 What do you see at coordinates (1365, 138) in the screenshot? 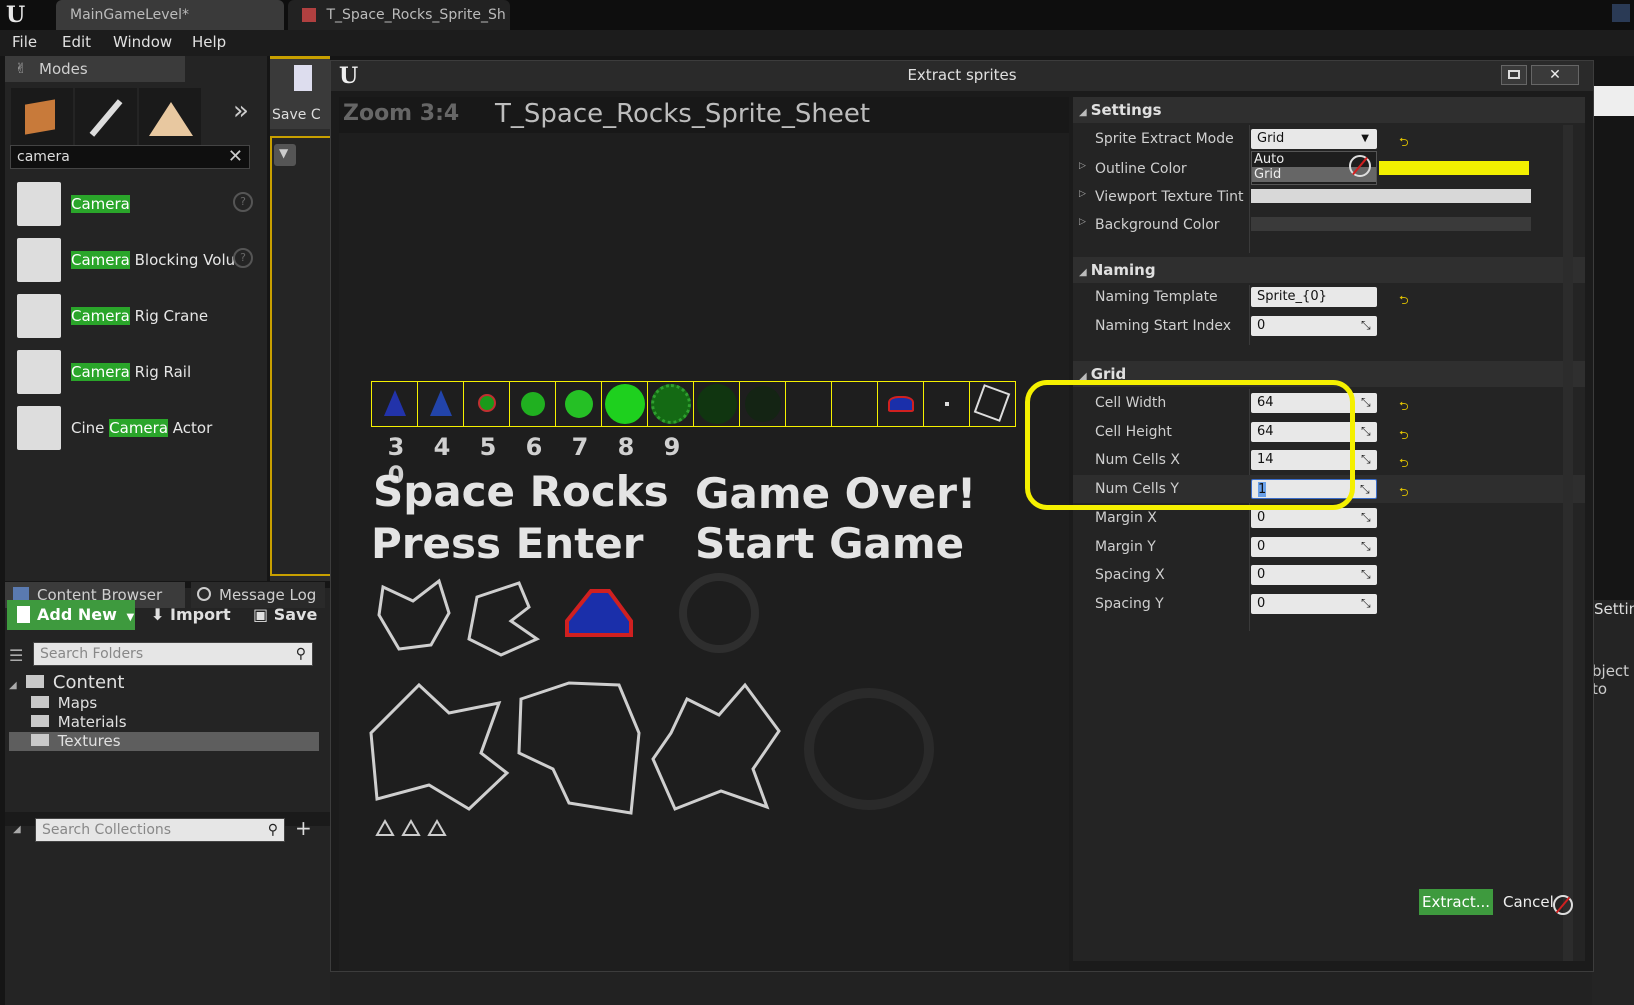
I see `chevron-down-icon: ▼` at bounding box center [1365, 138].